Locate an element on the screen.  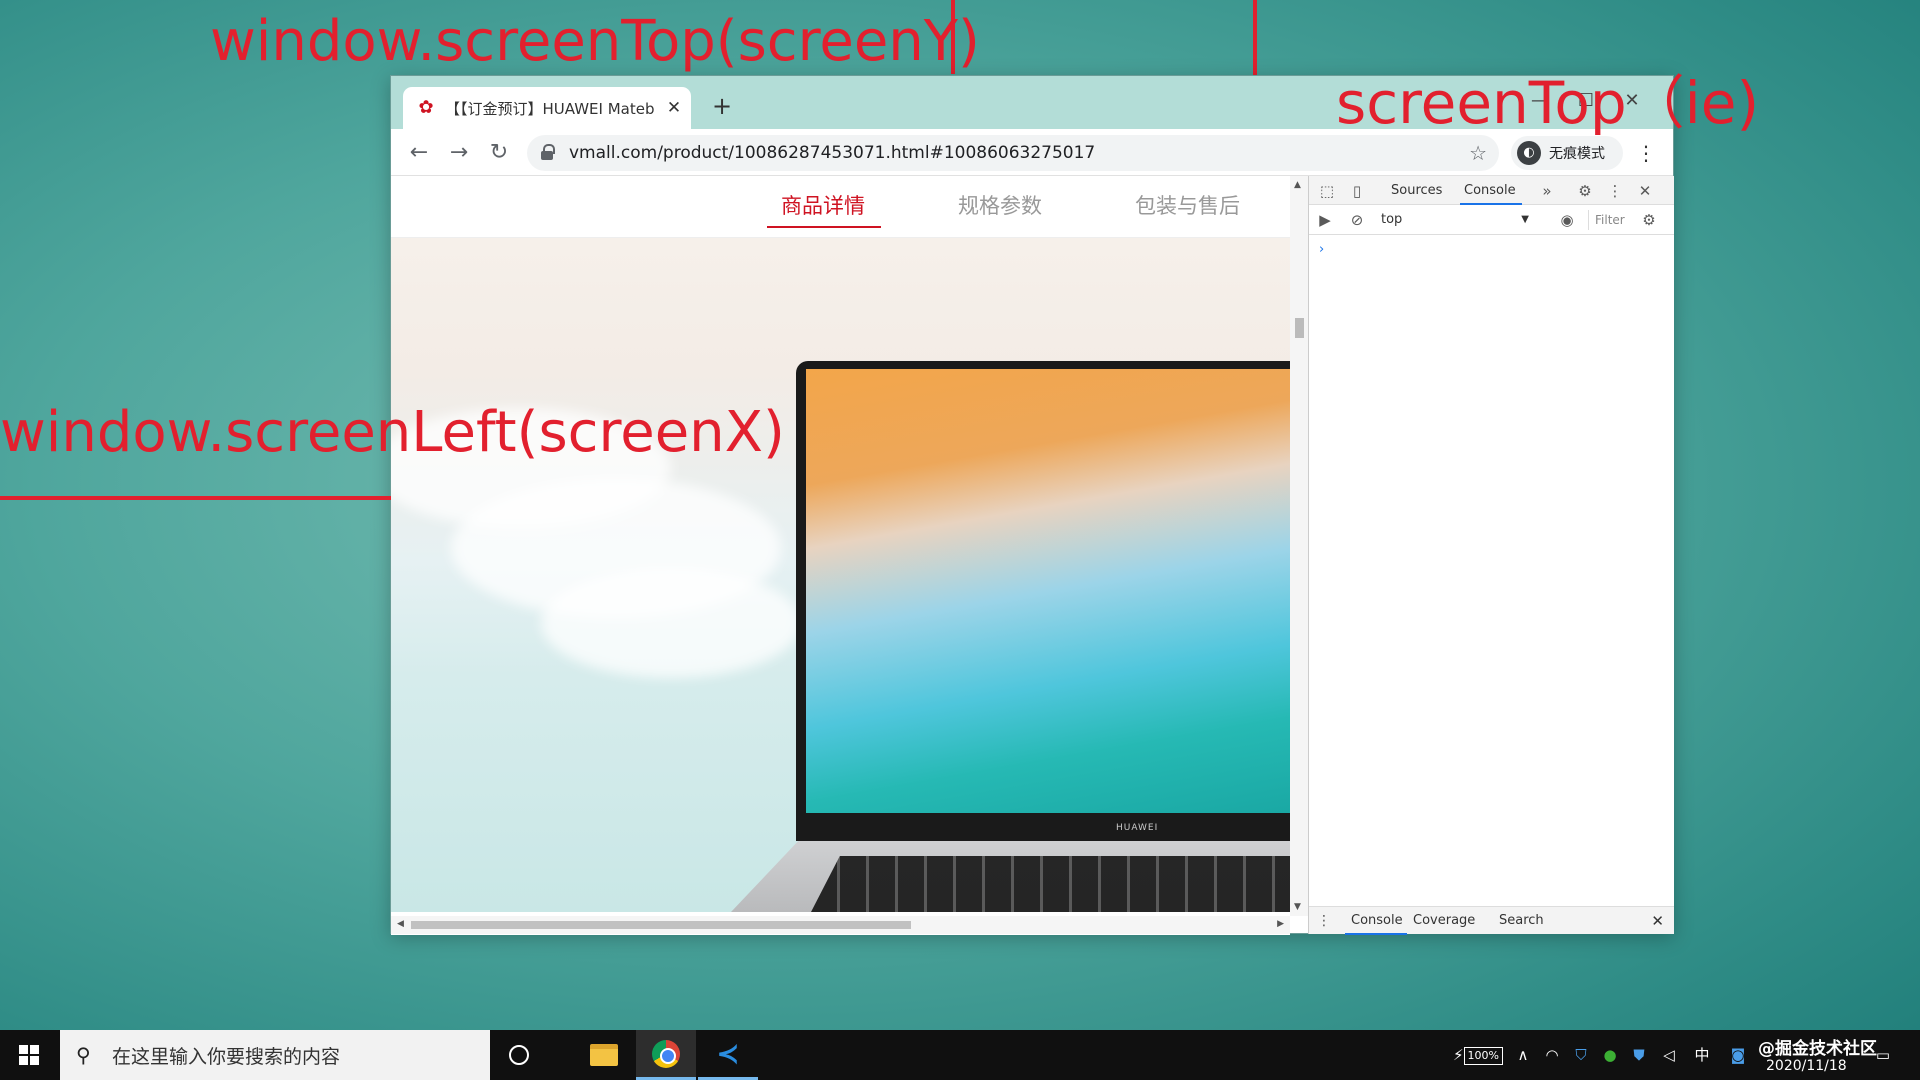
console-settings-gear-icon: ⚙ is located at coordinates (1649, 220).